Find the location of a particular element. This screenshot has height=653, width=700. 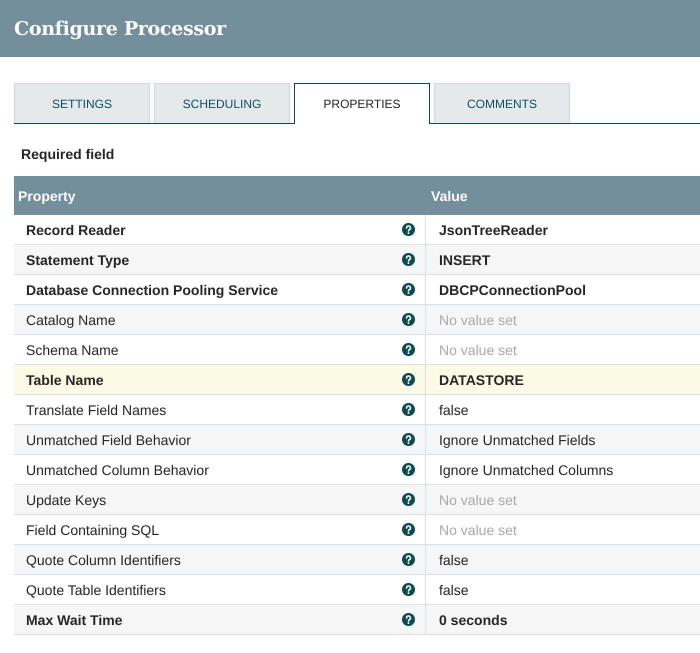

dialog-title: Configure Processor is located at coordinates (120, 29).